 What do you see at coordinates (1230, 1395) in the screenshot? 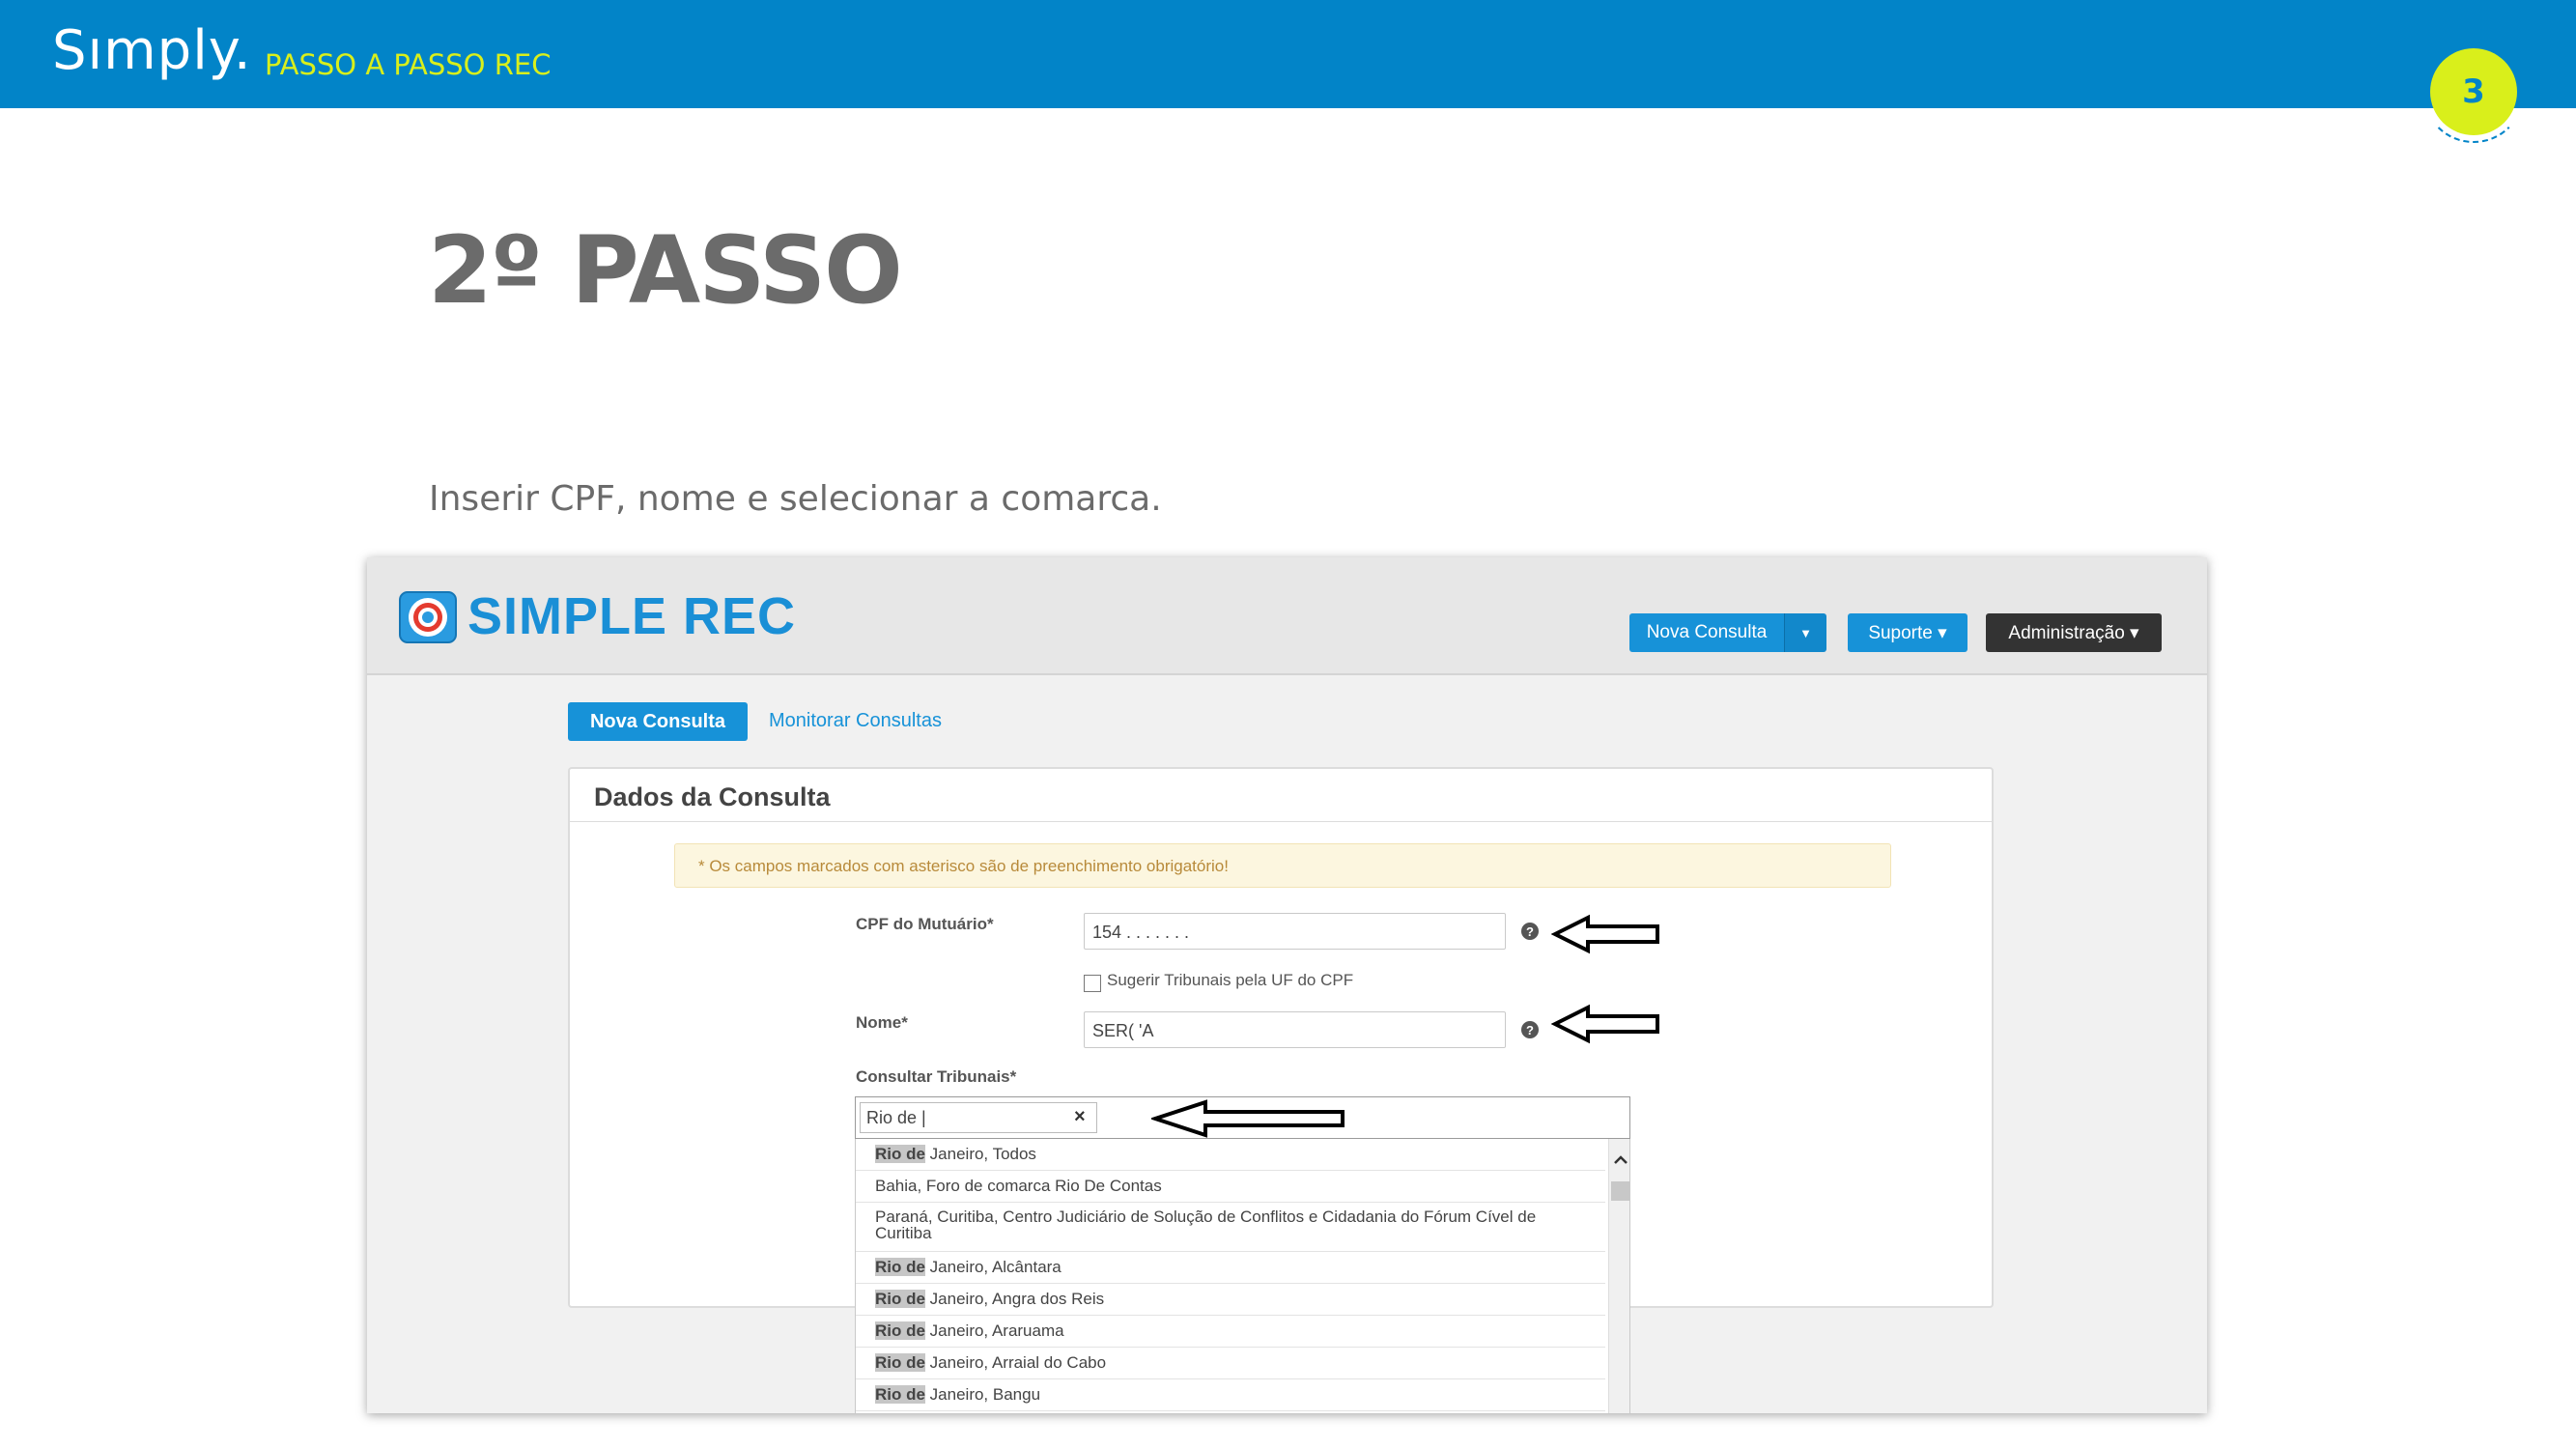
I see `dropdown-option: Rio de Janeiro, Bangu` at bounding box center [1230, 1395].